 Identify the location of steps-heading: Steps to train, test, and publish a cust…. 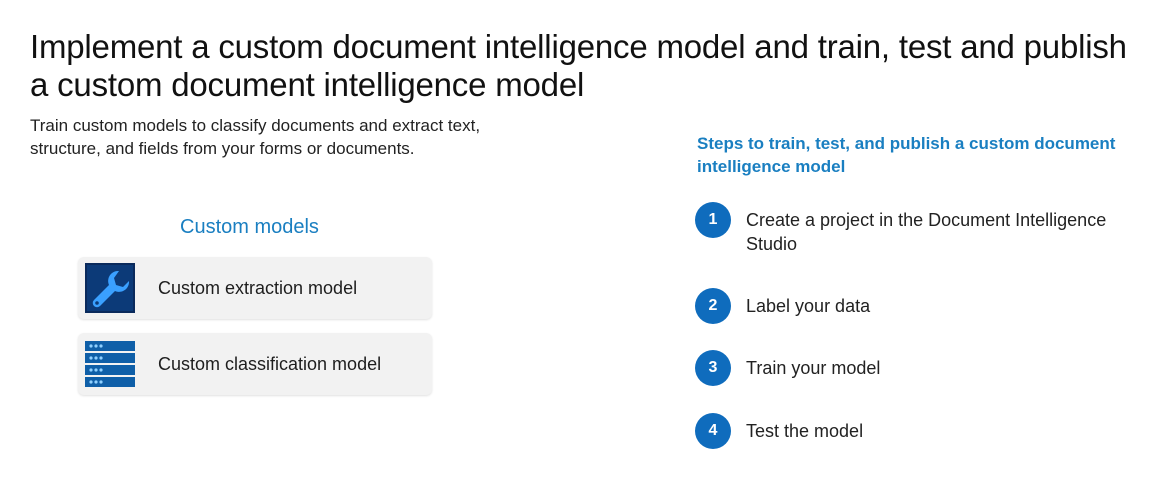
(906, 155).